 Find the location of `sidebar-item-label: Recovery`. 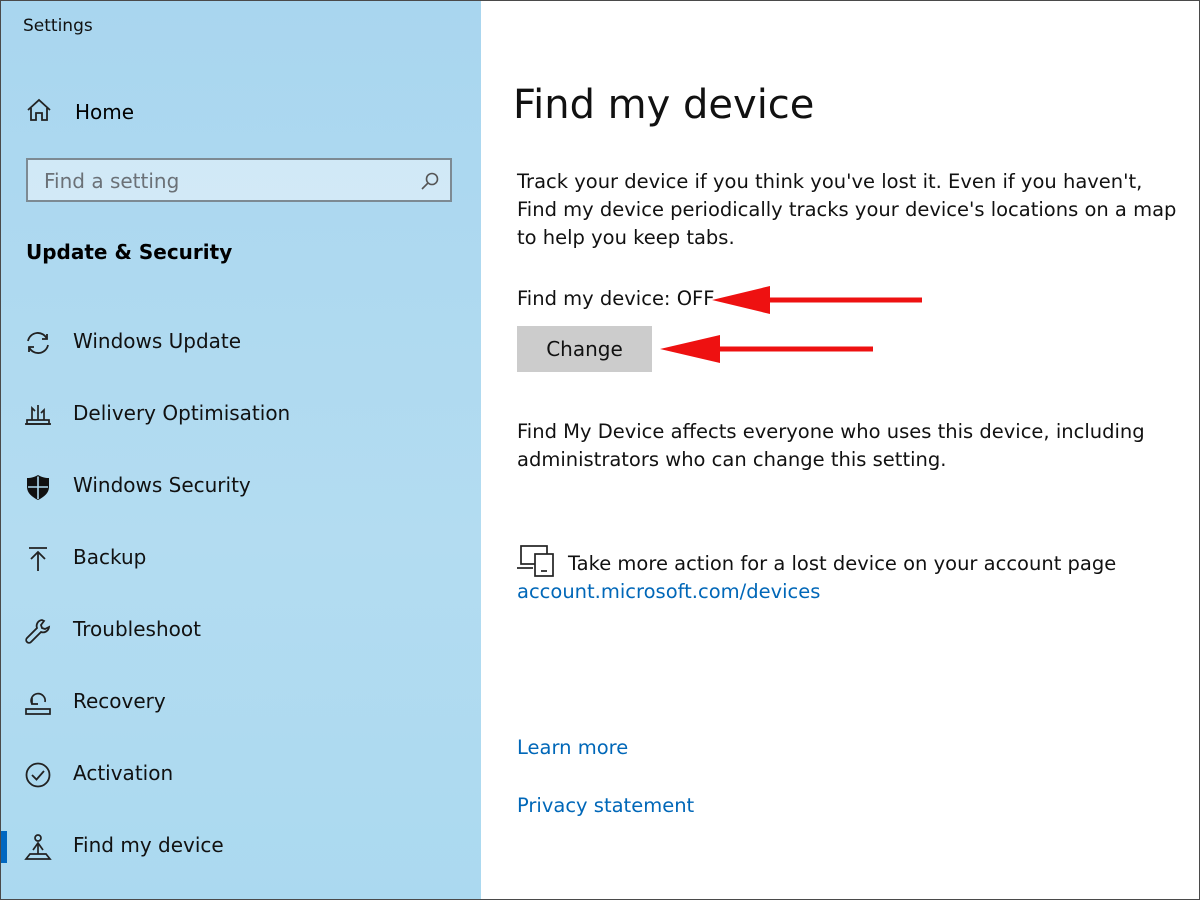

sidebar-item-label: Recovery is located at coordinates (119, 701).